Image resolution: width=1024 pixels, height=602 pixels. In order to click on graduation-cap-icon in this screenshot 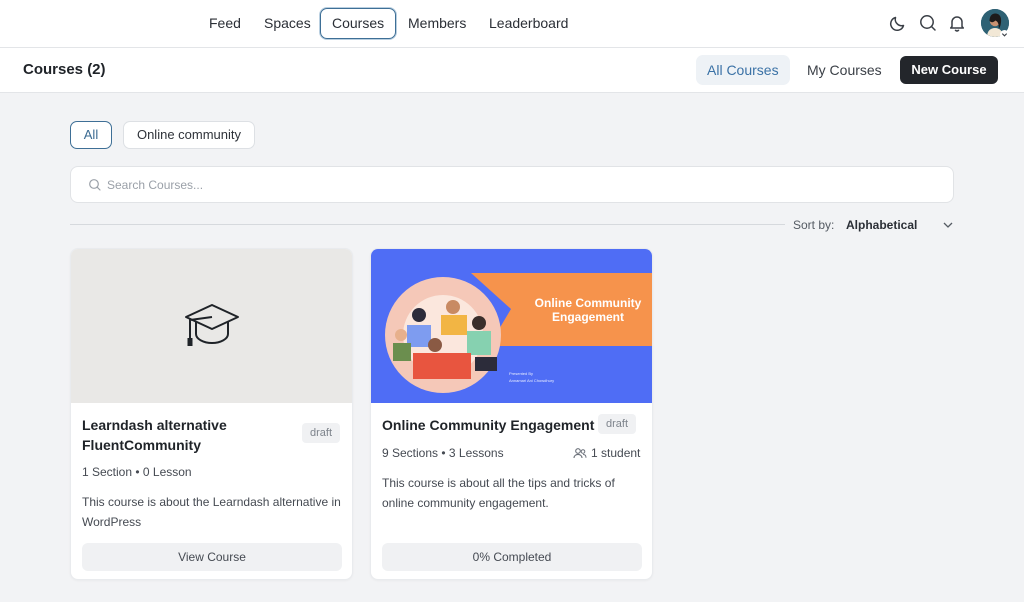, I will do `click(212, 325)`.